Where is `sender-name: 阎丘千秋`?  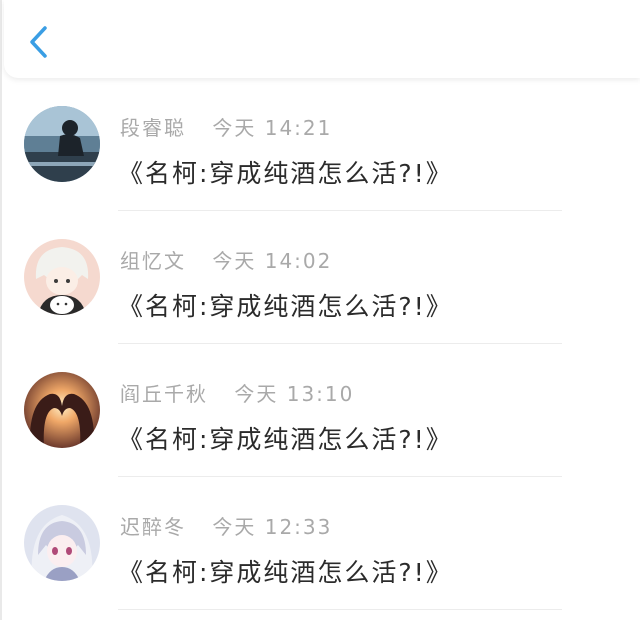 sender-name: 阎丘千秋 is located at coordinates (164, 394).